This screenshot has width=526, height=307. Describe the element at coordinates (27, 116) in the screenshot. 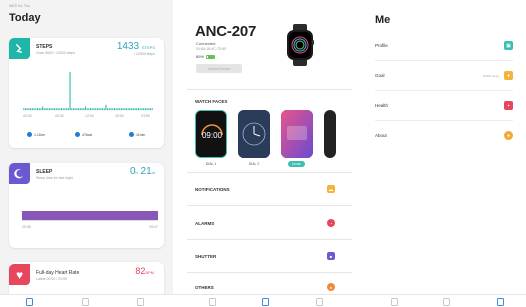

I see `steps-axis-0: 00:00` at that location.